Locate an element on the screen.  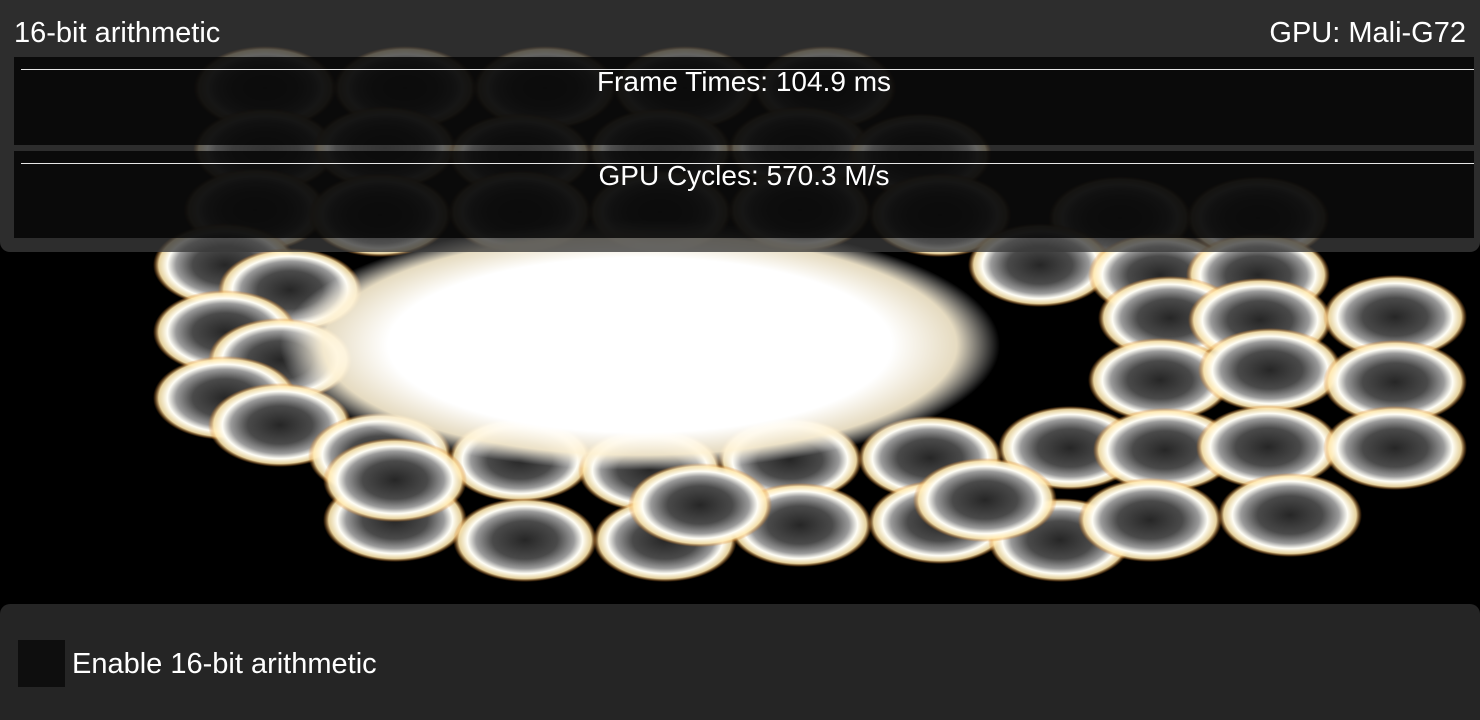
gpu-cycles-label: GPU Cycles: 570.3 M/s is located at coordinates (744, 175).